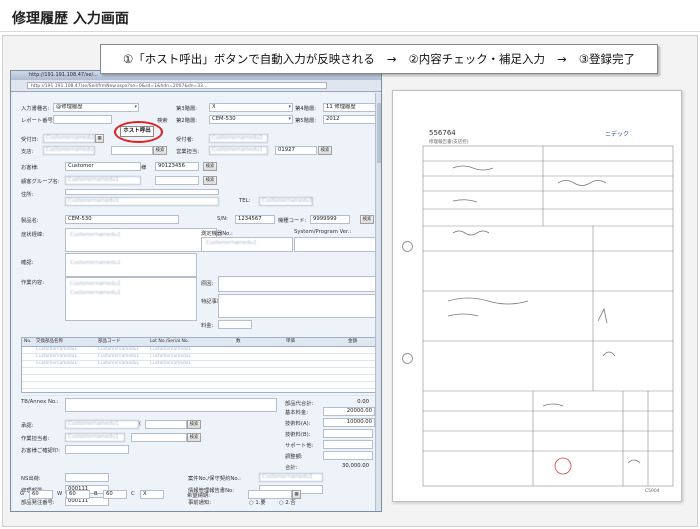 The image size is (700, 529). I want to click on desired-date-input, so click(270, 494).